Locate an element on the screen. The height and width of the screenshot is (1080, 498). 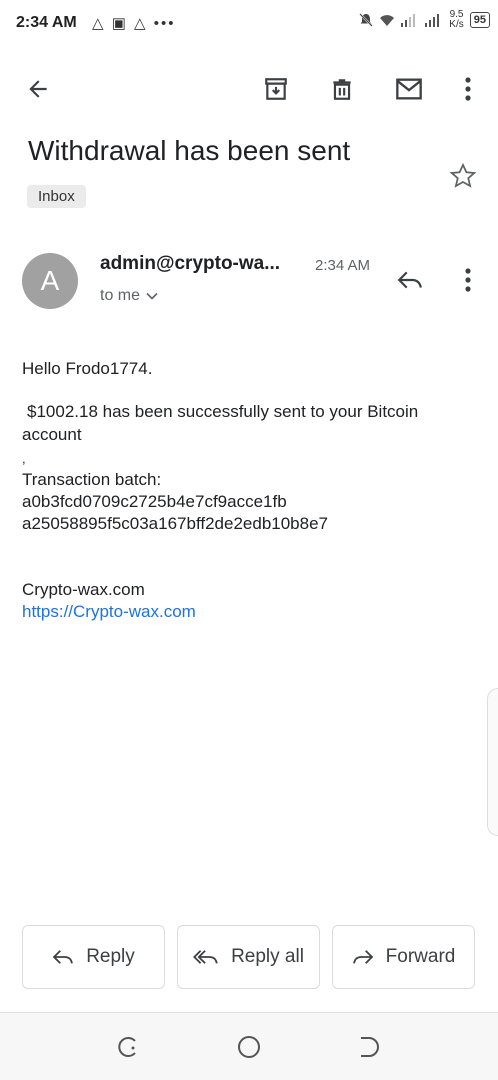
forward-button: Forward is located at coordinates (403, 957).